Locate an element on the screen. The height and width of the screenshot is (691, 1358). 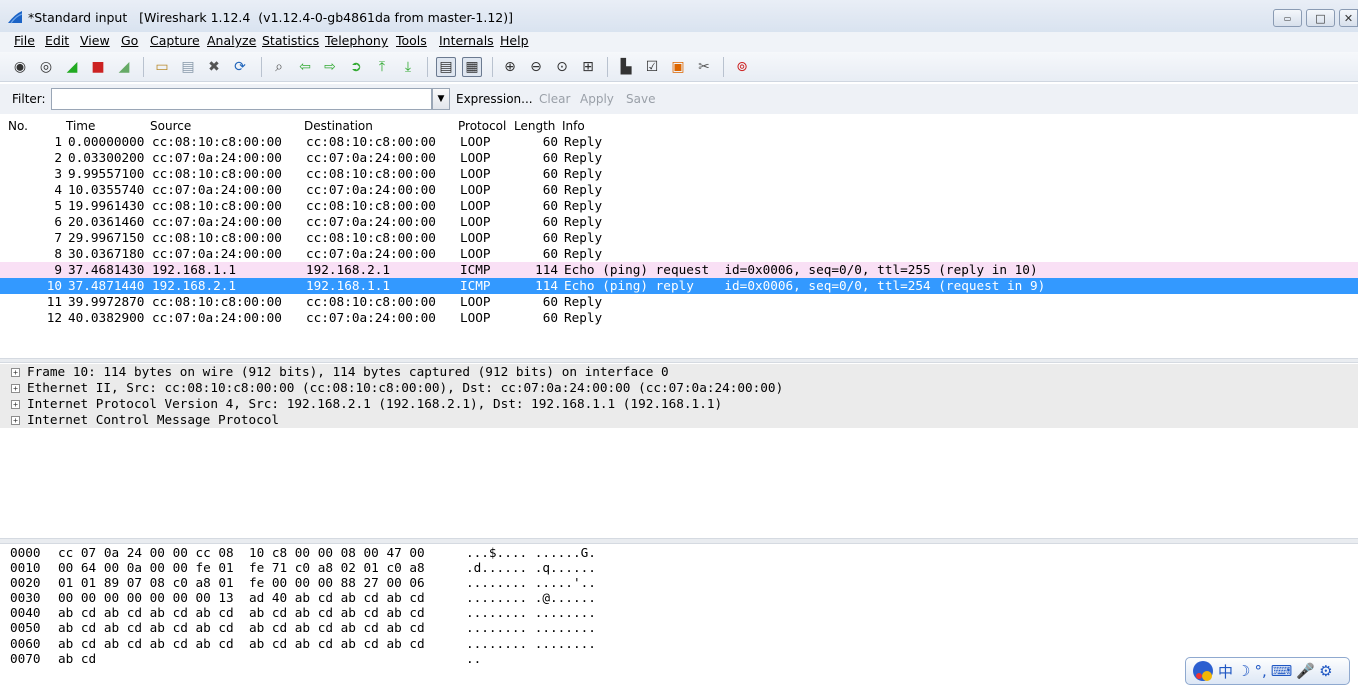
packet-time-cell: 37.4681430 is located at coordinates (106, 269).